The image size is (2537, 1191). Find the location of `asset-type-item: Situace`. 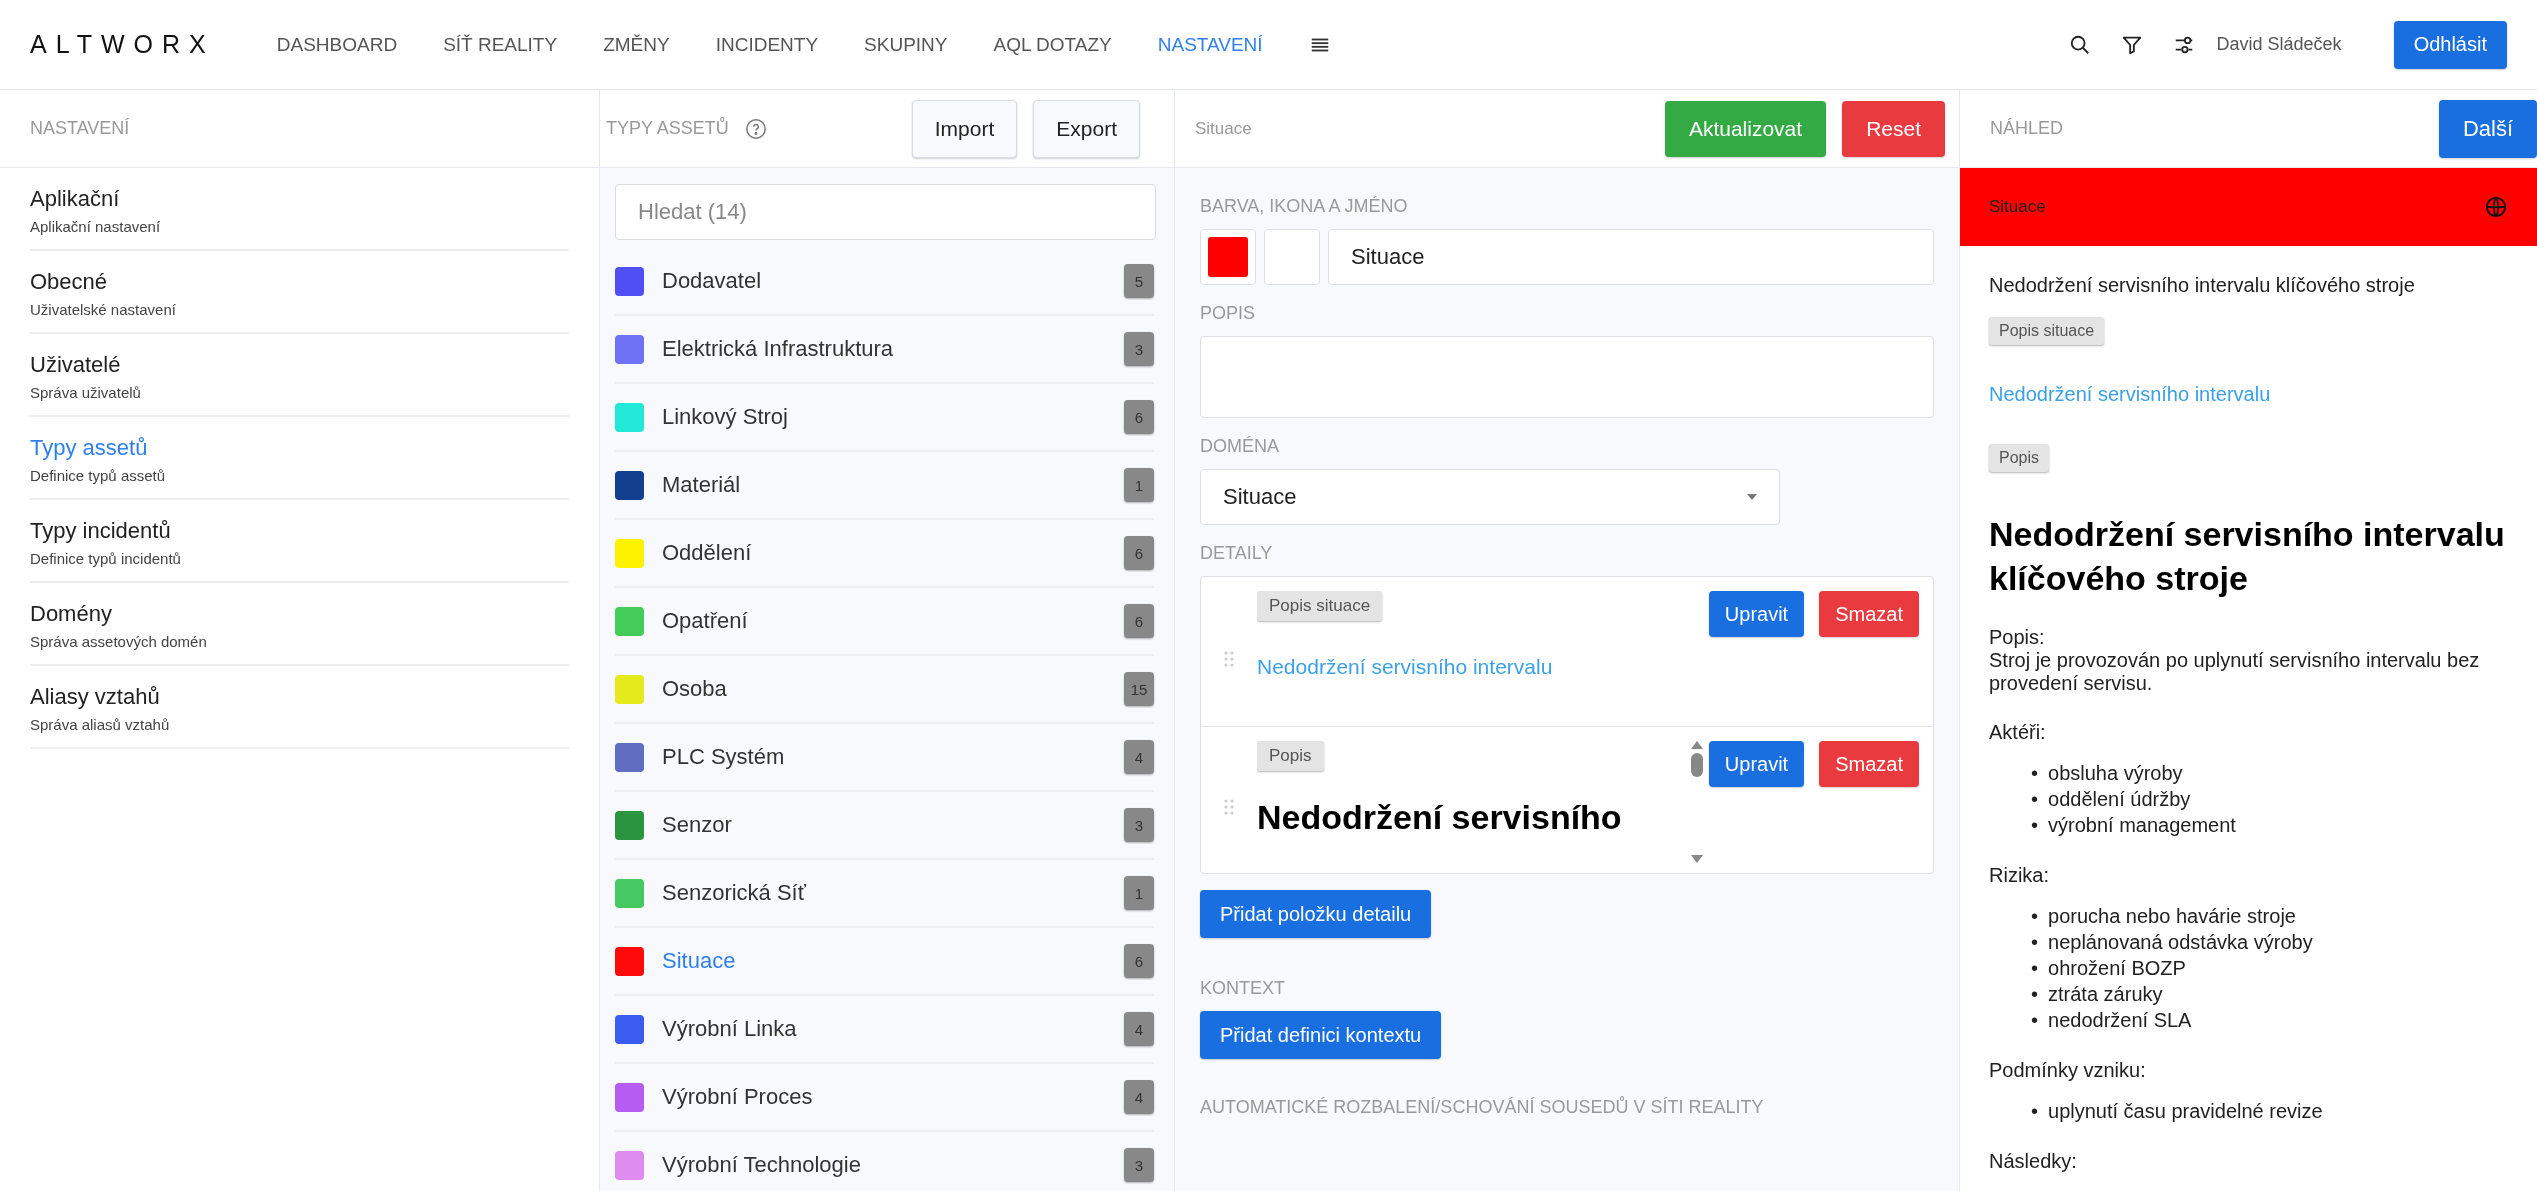

asset-type-item: Situace is located at coordinates (884, 961).